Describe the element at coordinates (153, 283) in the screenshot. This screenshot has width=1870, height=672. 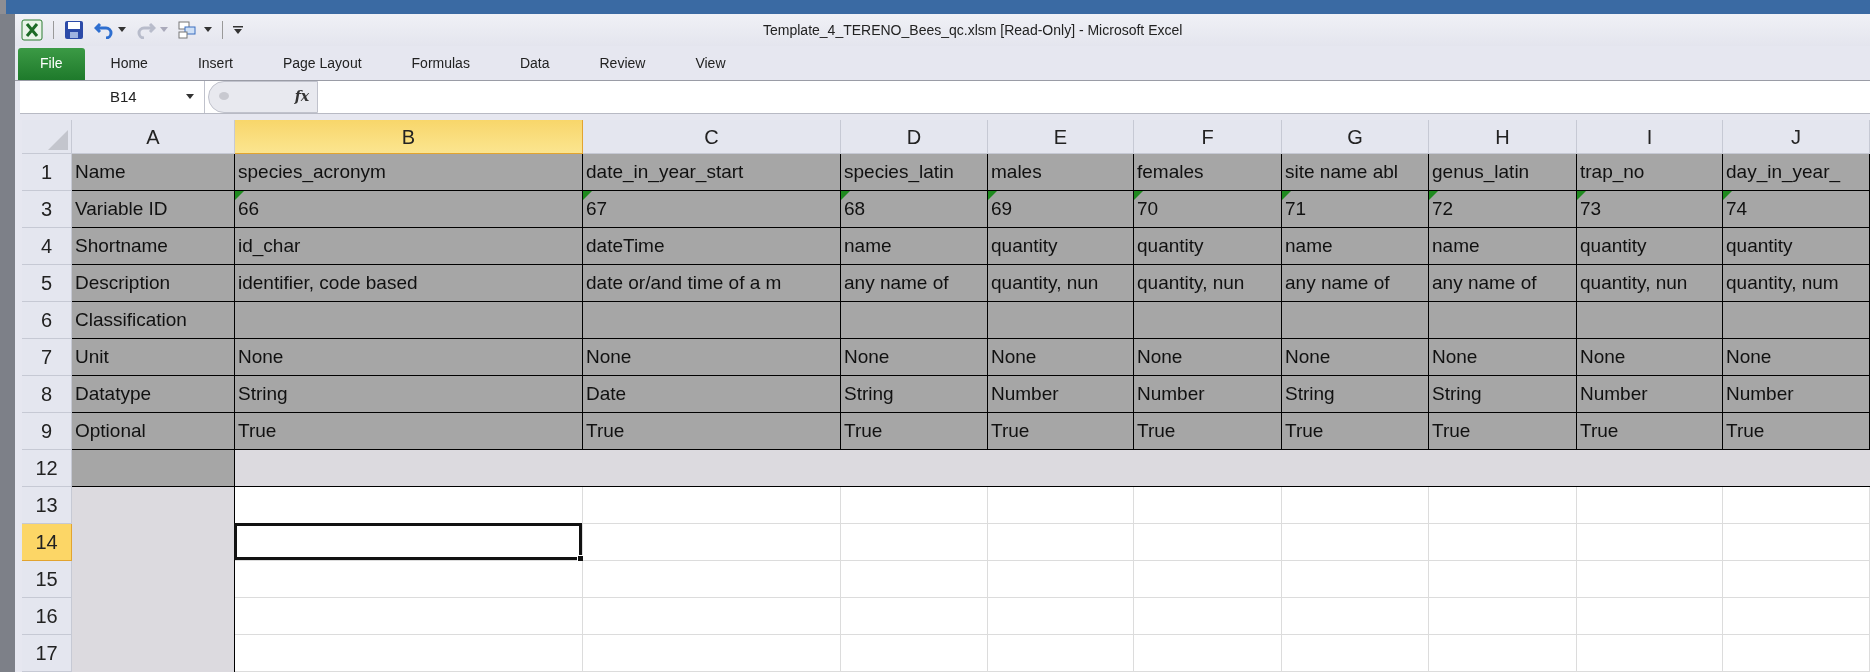
I see `table-cell: Description` at that location.